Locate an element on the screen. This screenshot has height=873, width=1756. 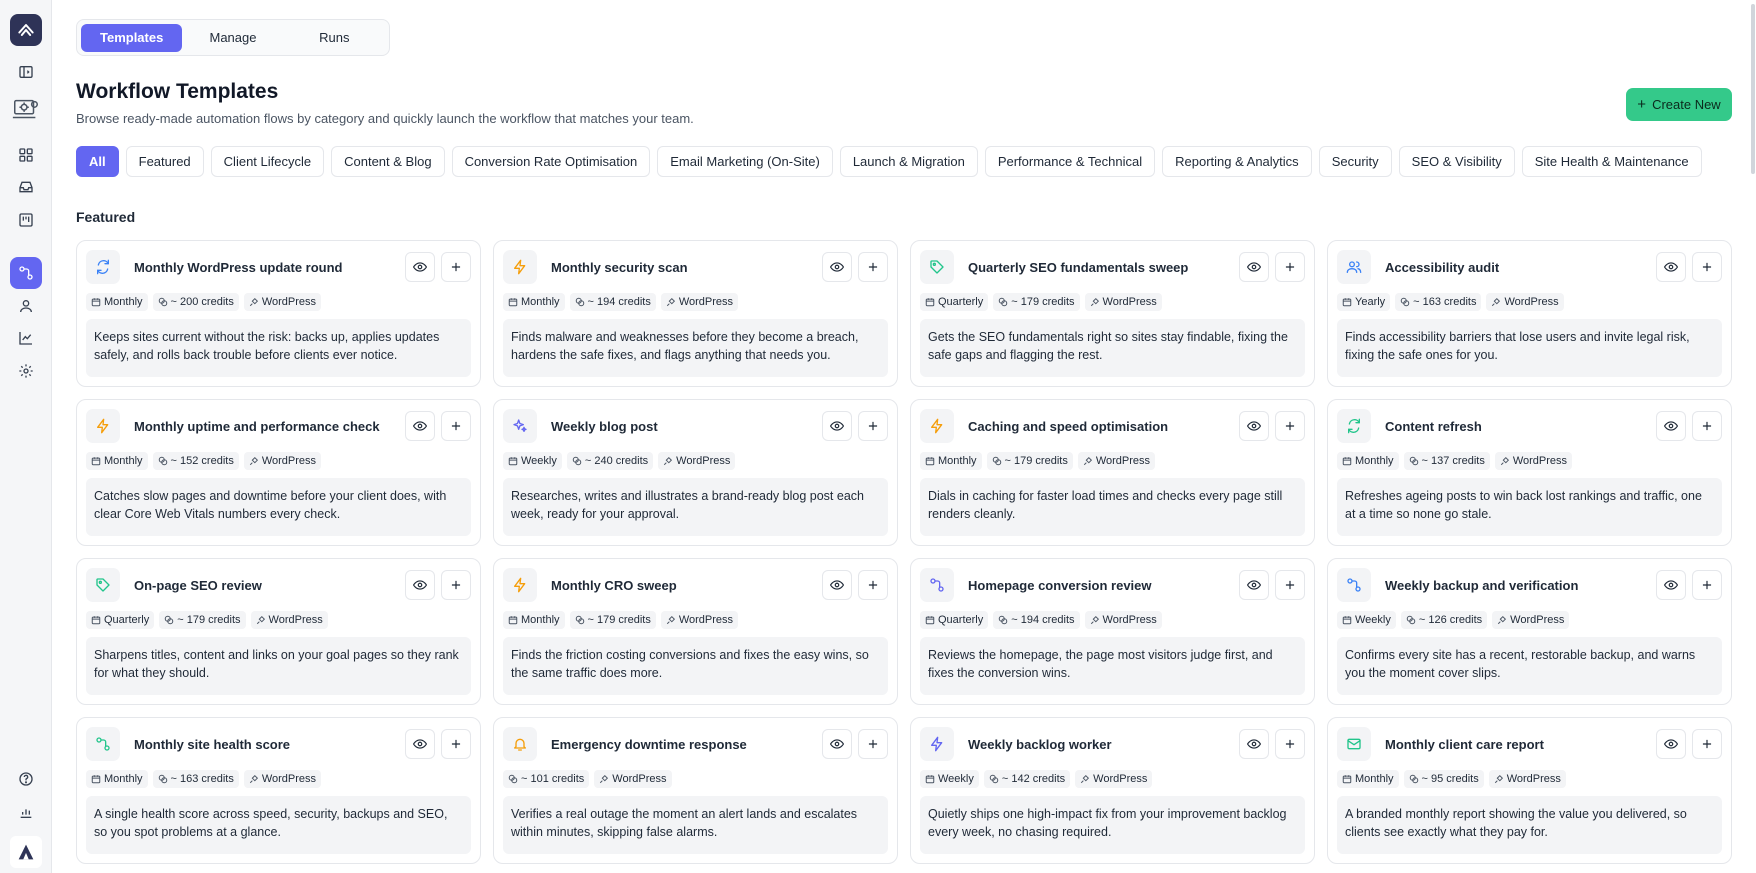
credits-label: ~ 240 credits is located at coordinates (616, 461).